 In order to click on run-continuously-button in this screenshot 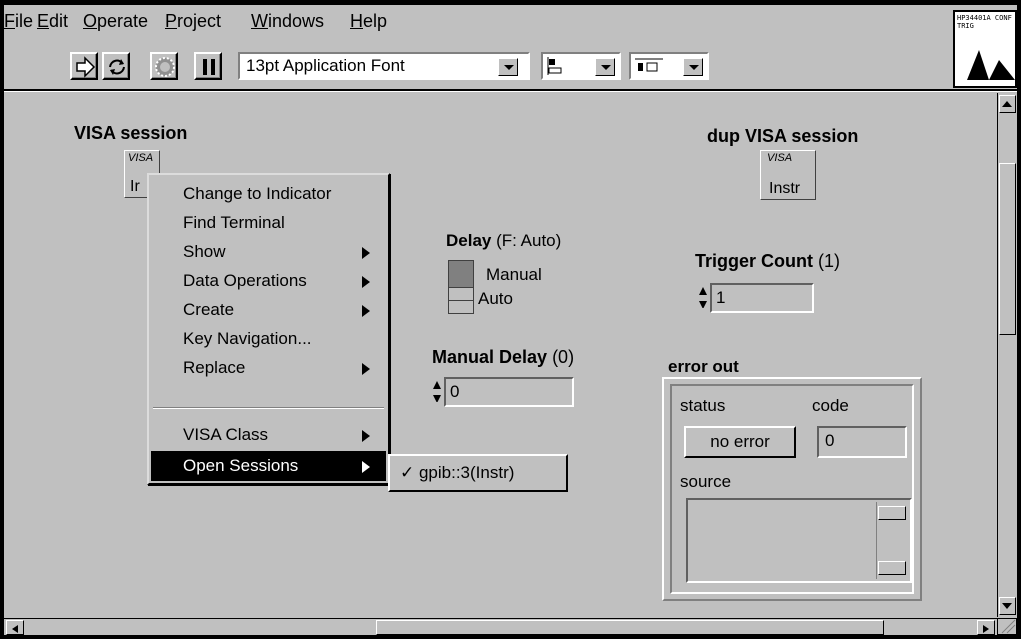, I will do `click(116, 66)`.